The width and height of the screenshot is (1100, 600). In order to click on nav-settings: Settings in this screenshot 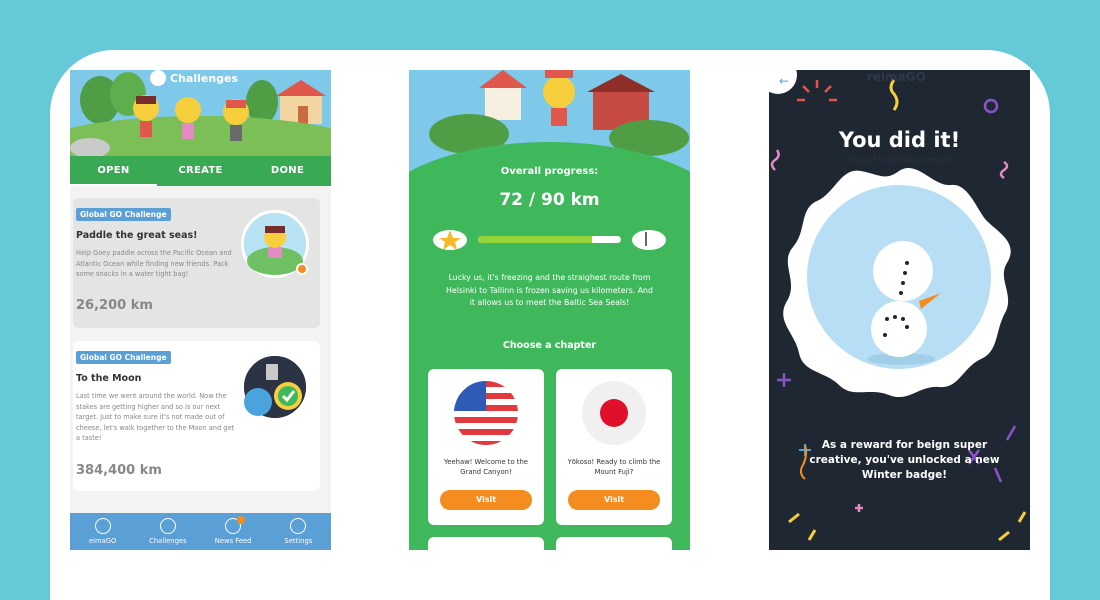, I will do `click(298, 531)`.